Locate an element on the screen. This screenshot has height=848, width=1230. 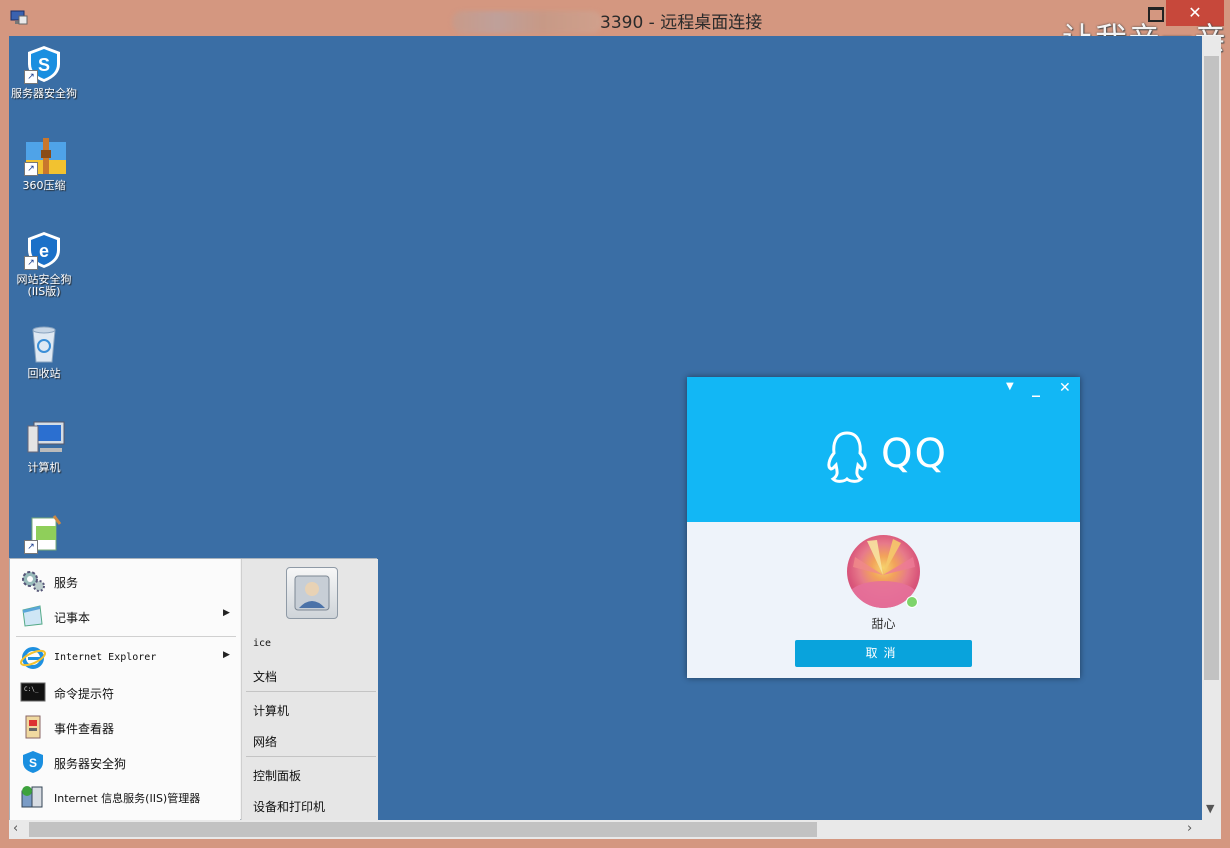
user-avatar is located at coordinates (312, 593).